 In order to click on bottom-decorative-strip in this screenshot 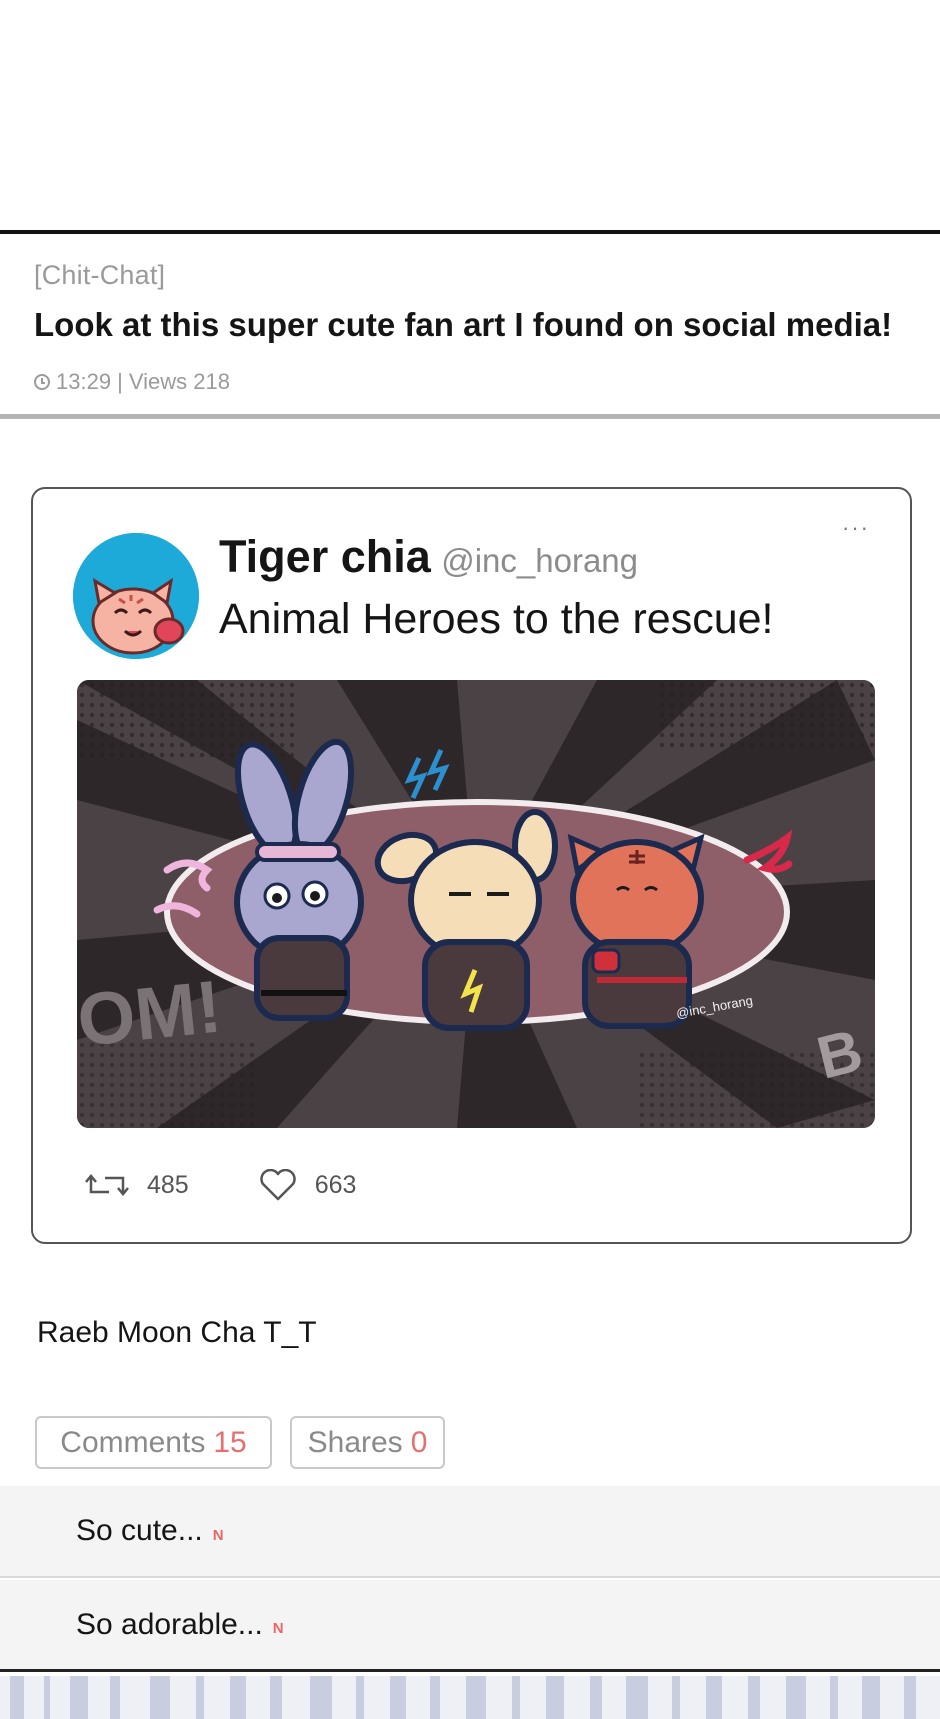, I will do `click(470, 1697)`.